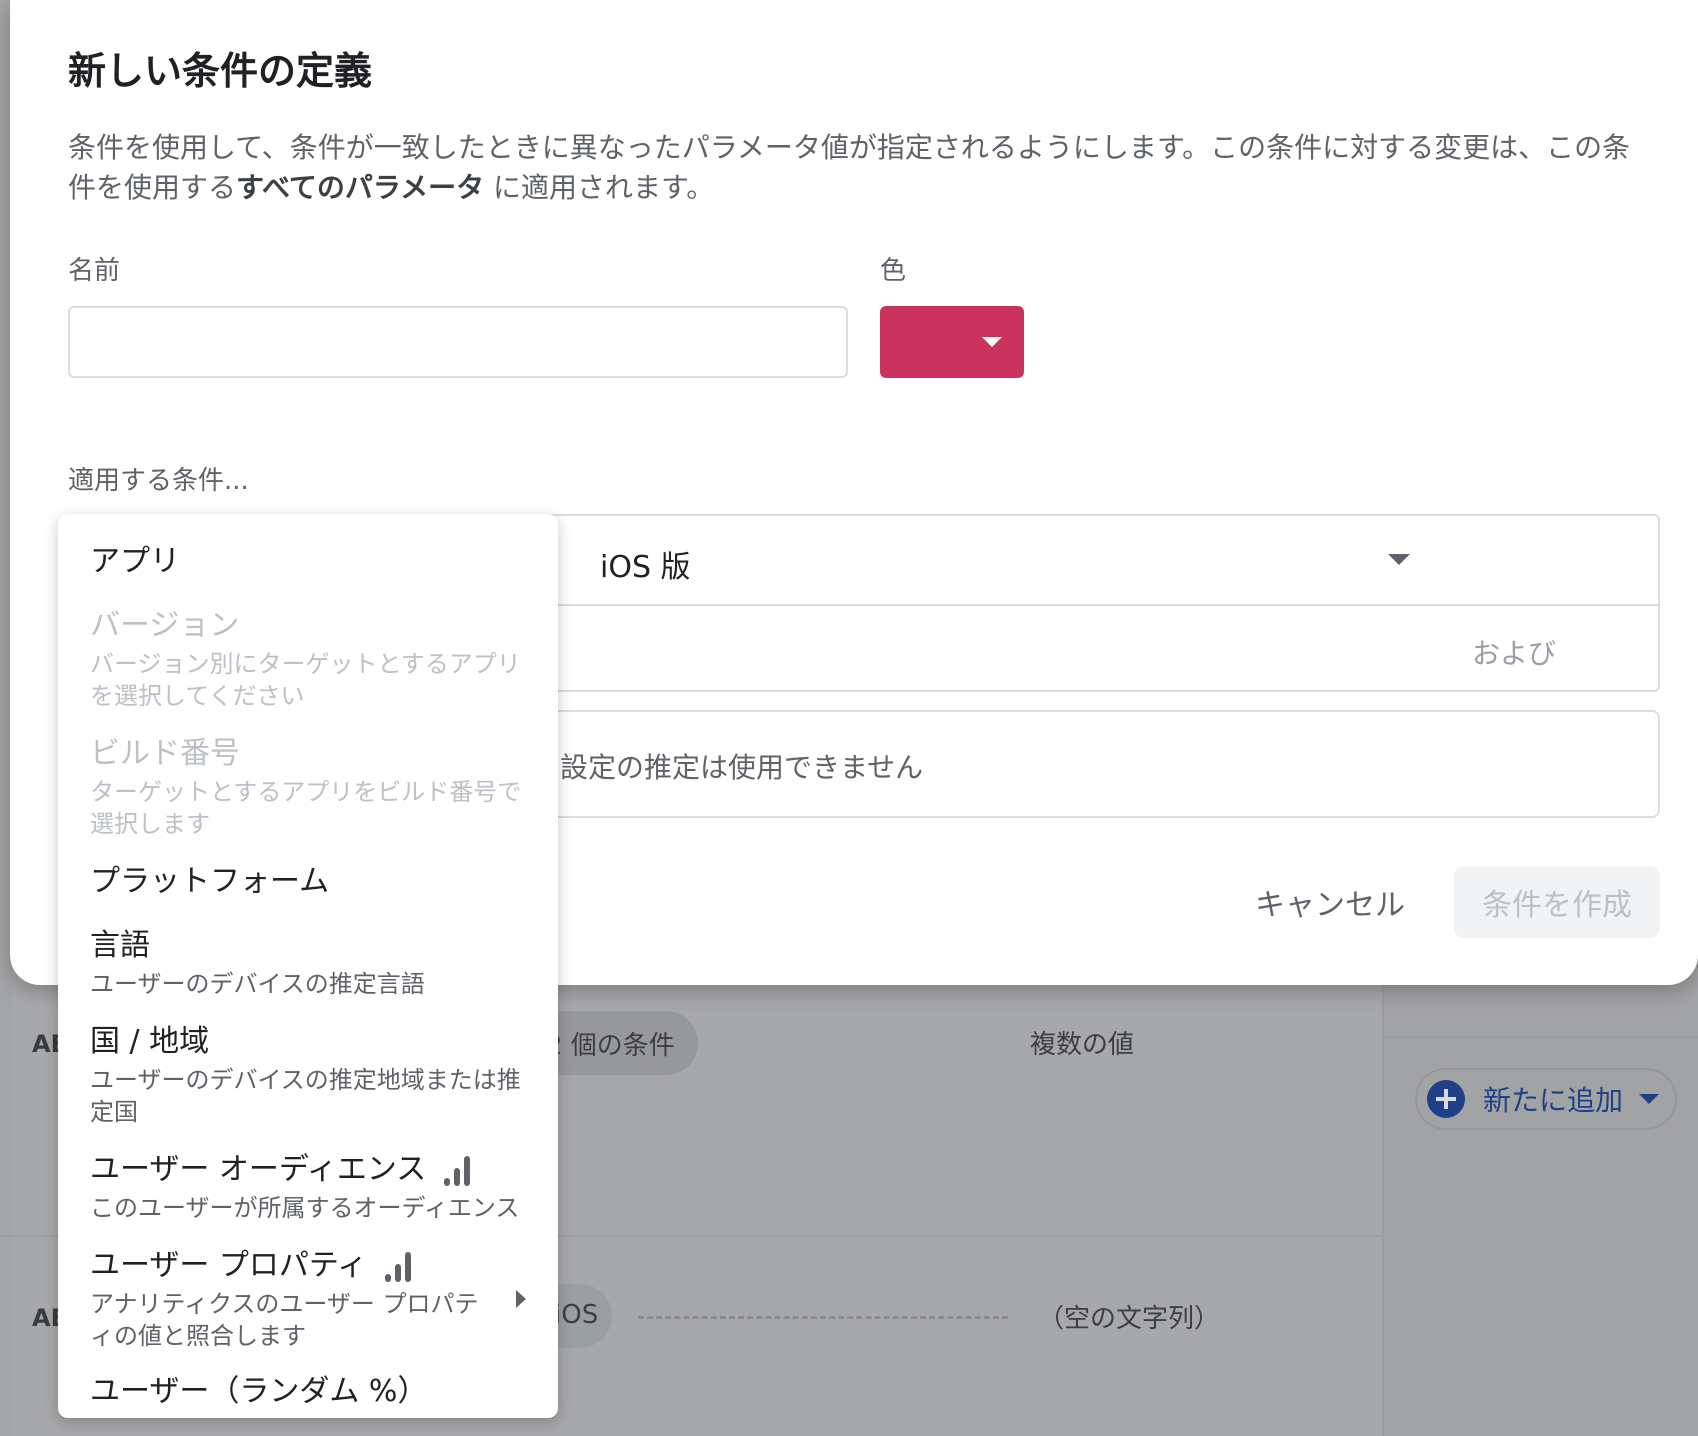 This screenshot has width=1698, height=1436. What do you see at coordinates (1557, 902) in the screenshot?
I see `create-condition-button: 条件を作成` at bounding box center [1557, 902].